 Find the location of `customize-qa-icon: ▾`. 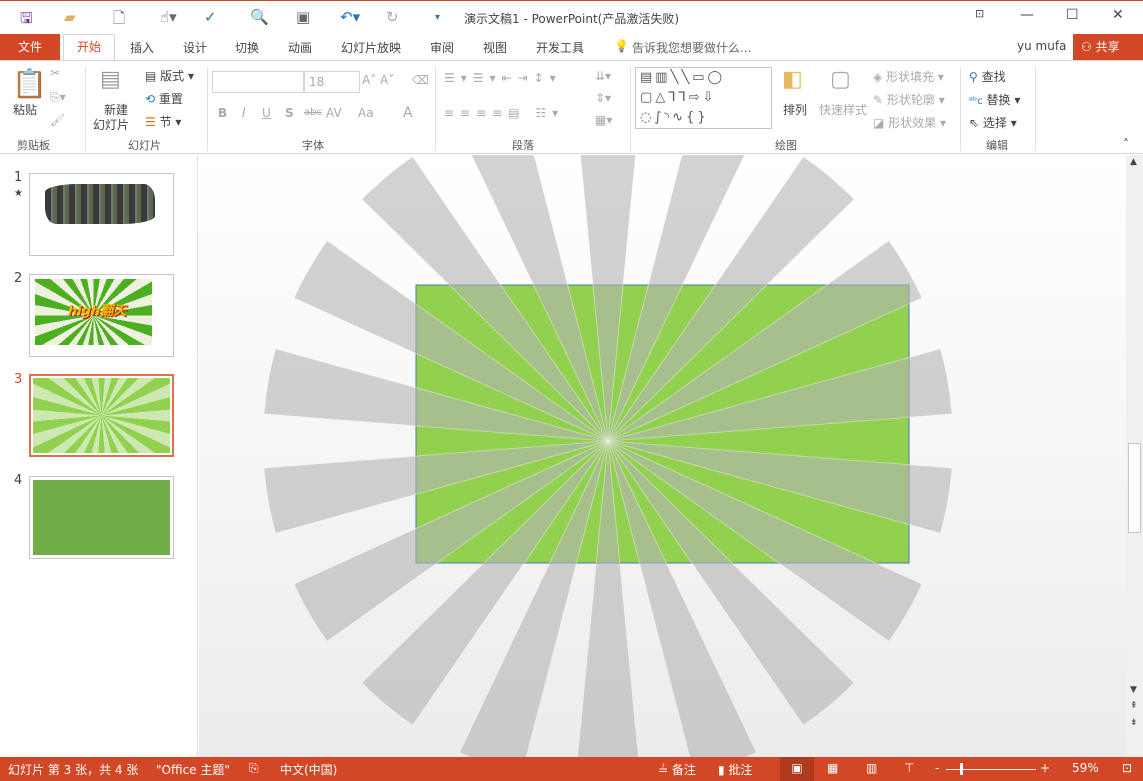

customize-qa-icon: ▾ is located at coordinates (437, 17).